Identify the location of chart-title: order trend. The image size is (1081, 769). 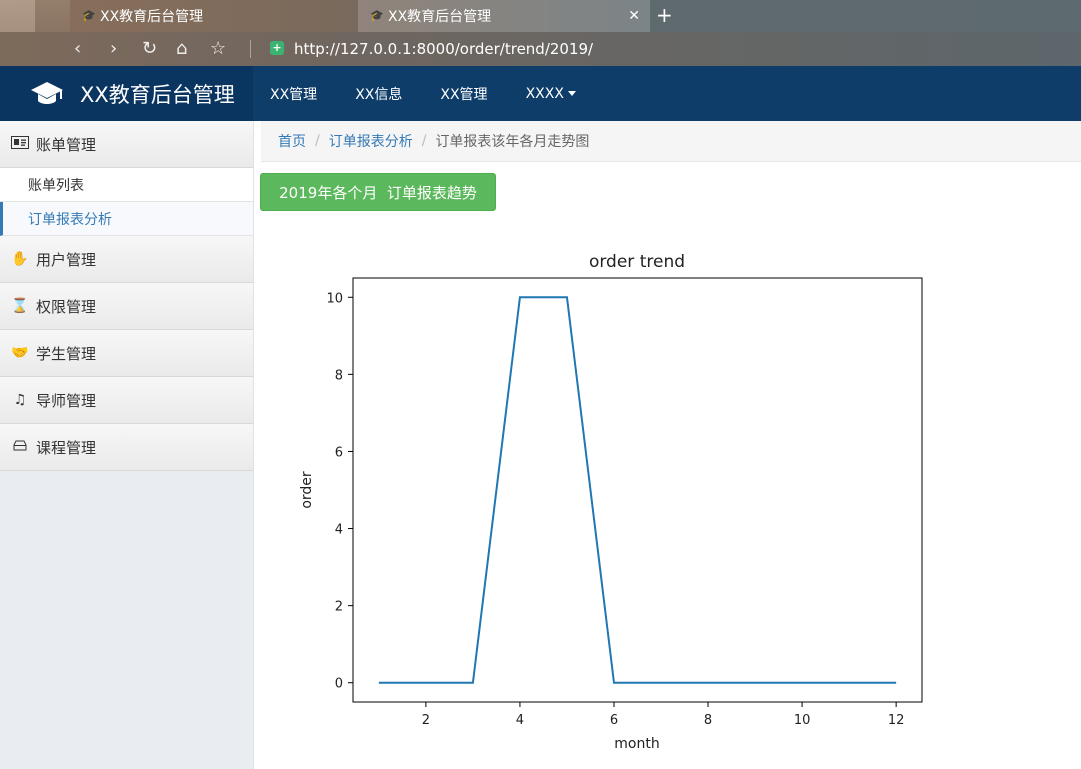
(637, 262).